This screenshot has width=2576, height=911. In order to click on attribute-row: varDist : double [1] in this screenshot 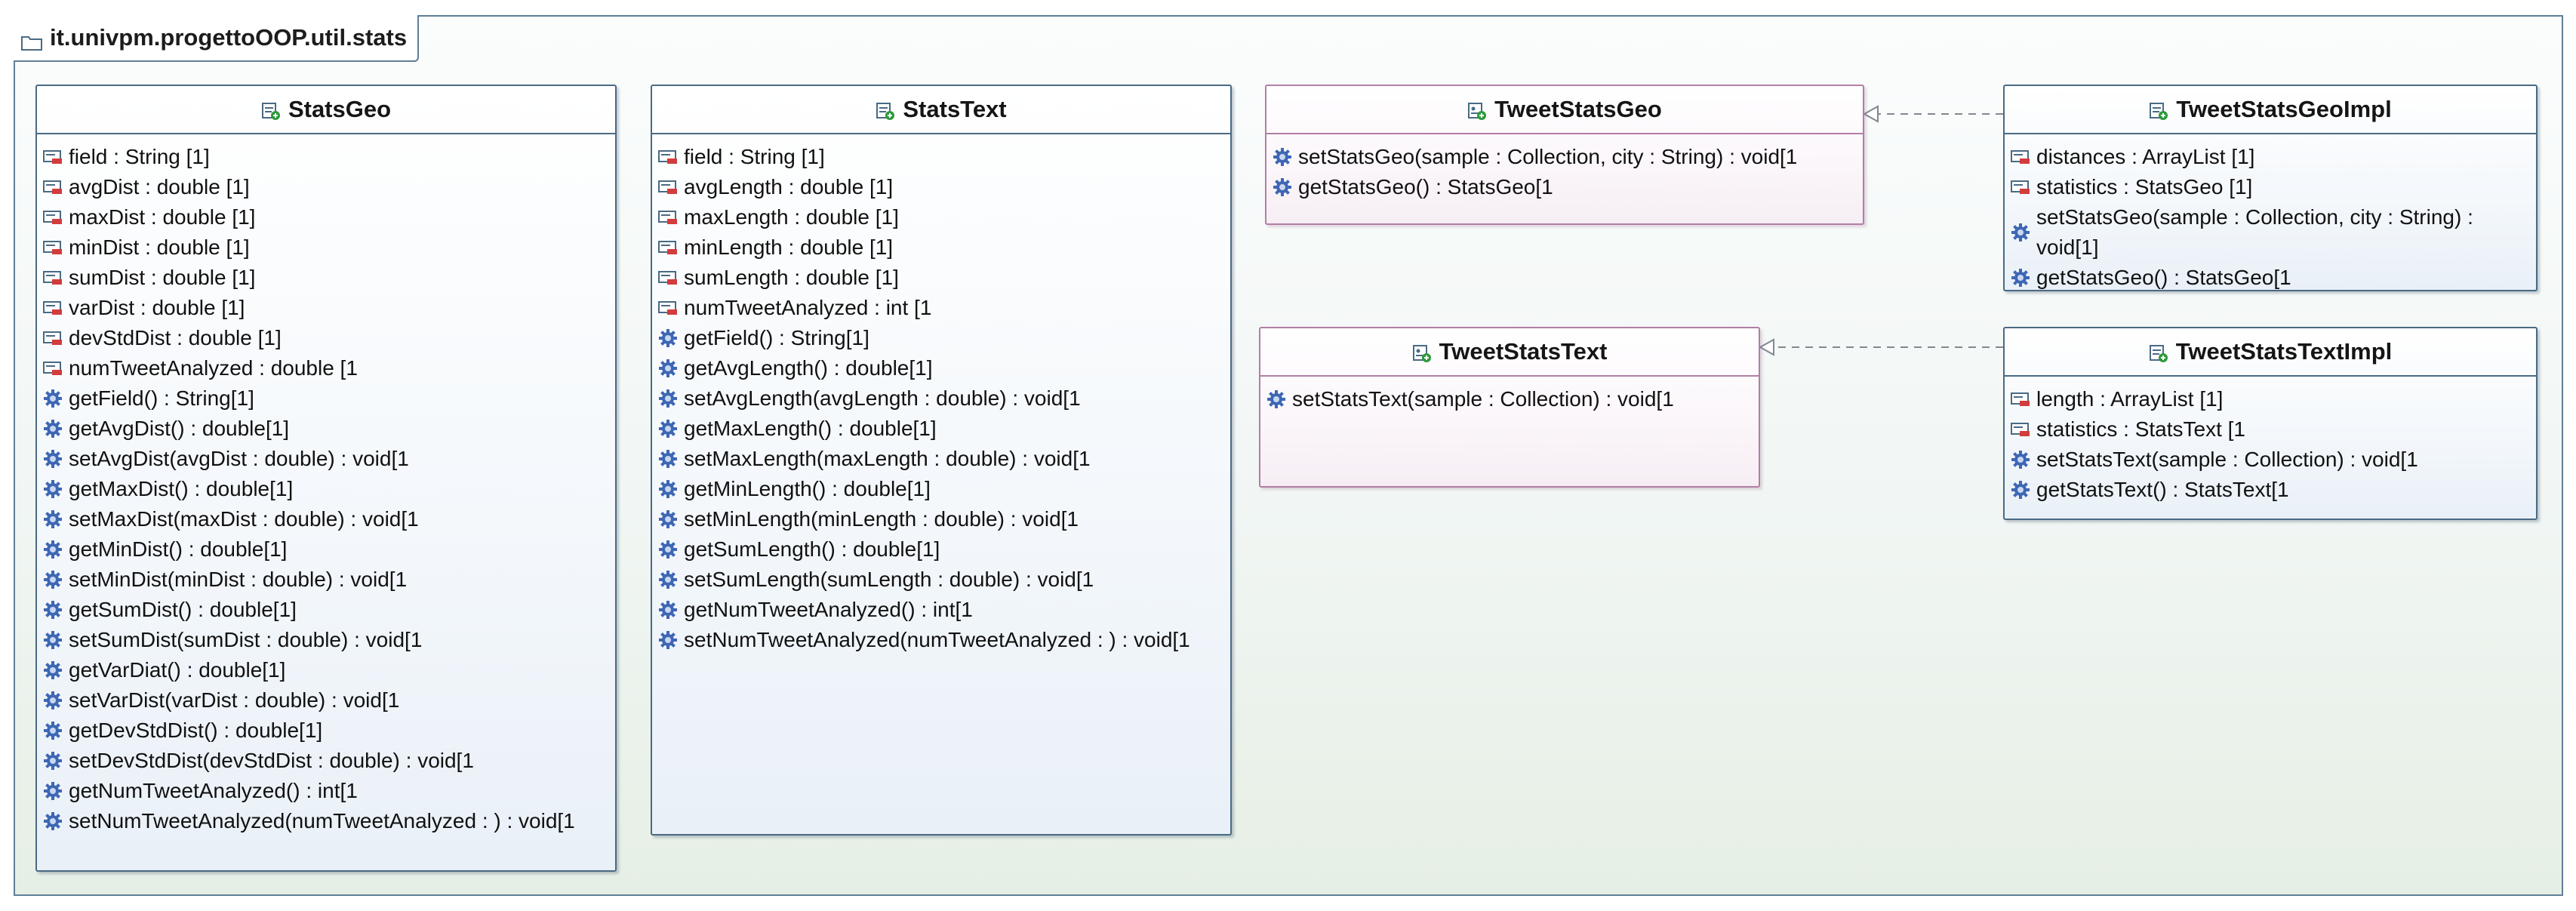, I will do `click(329, 308)`.